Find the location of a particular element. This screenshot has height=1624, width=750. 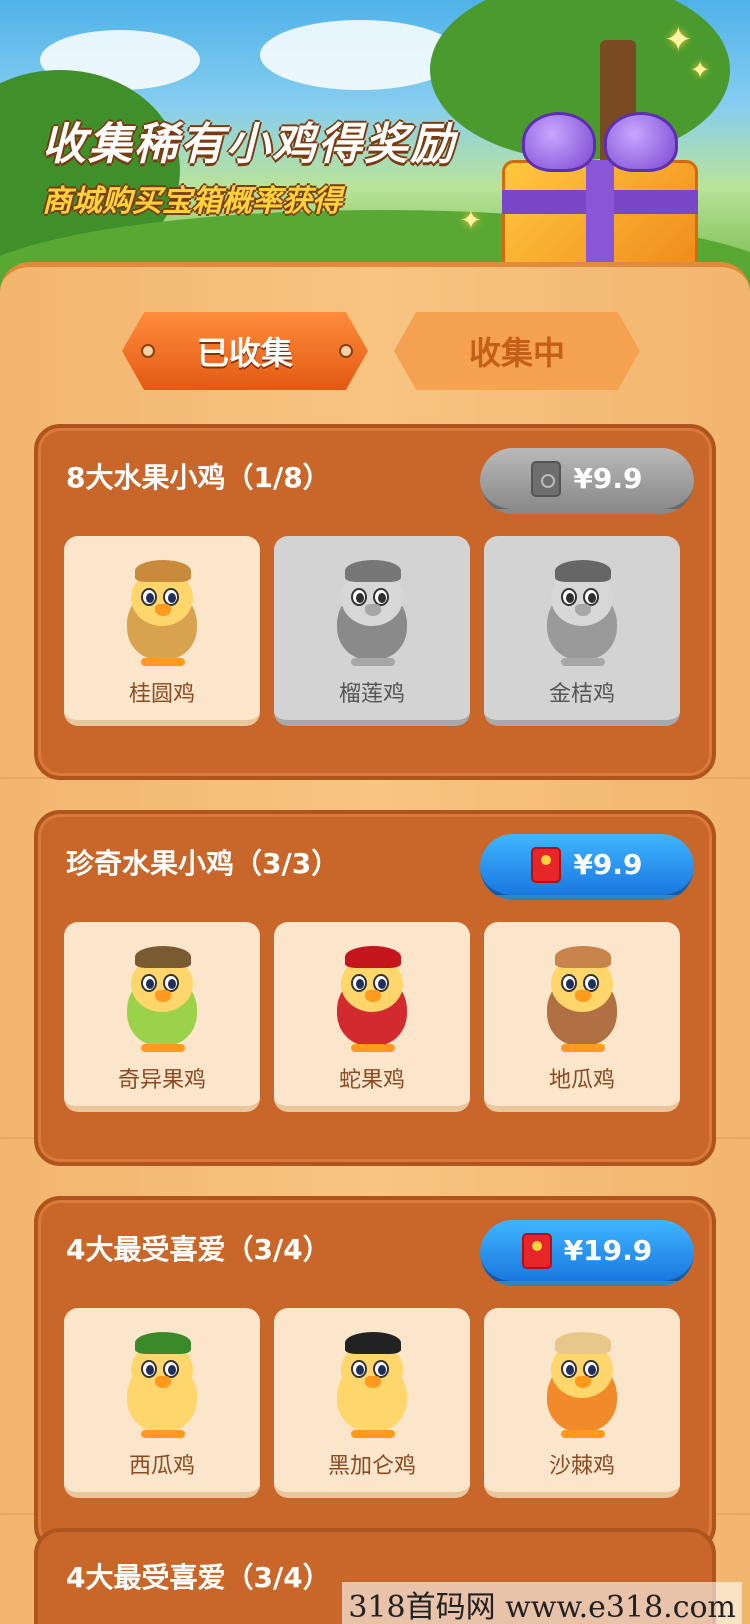

chick-card: 黑加仑鸡 is located at coordinates (372, 1403).